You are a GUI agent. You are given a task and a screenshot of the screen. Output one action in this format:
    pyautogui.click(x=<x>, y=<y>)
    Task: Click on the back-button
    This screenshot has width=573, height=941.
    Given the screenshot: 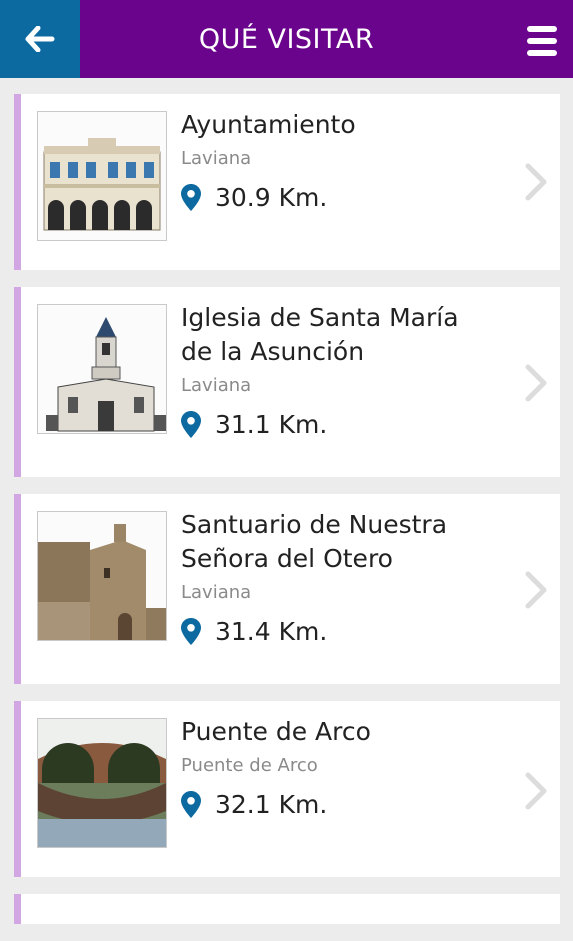 What is the action you would take?
    pyautogui.click(x=40, y=39)
    